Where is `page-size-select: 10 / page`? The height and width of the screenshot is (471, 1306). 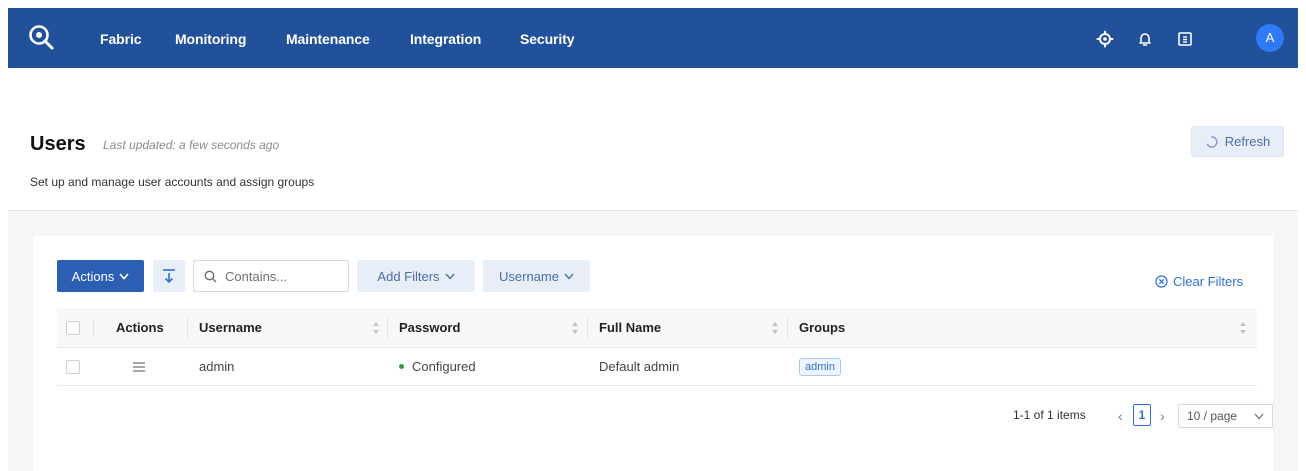 page-size-select: 10 / page is located at coordinates (1225, 416).